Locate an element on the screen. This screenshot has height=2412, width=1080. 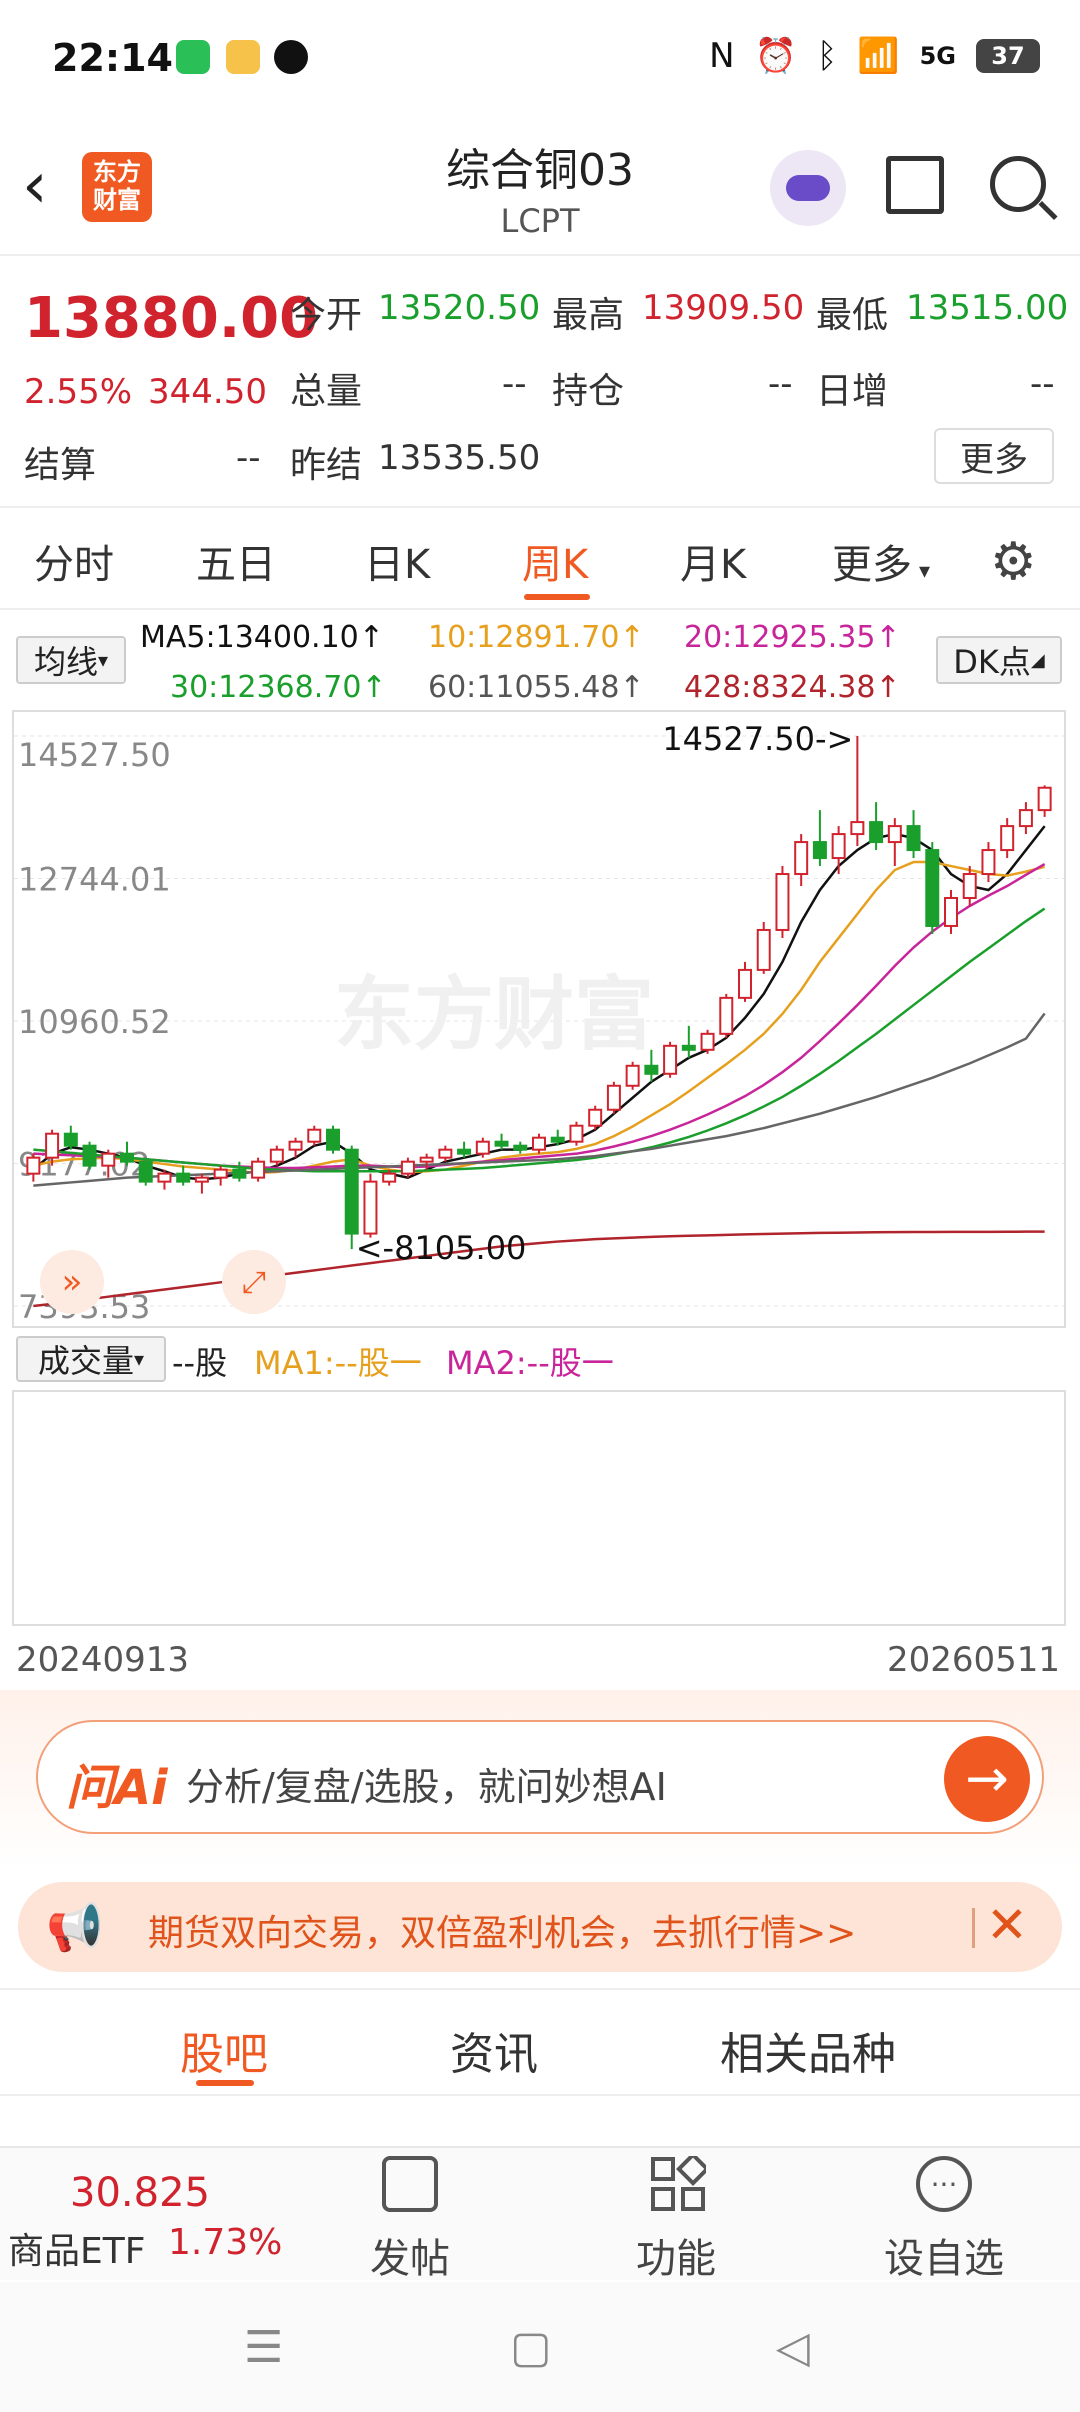
change-percent: 2.55% is located at coordinates (78, 392).